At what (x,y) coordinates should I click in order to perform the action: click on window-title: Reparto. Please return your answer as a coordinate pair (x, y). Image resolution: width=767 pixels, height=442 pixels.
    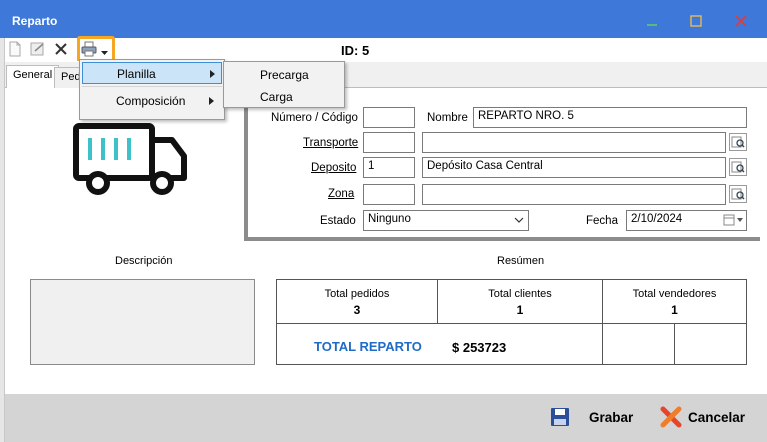
    Looking at the image, I should click on (35, 21).